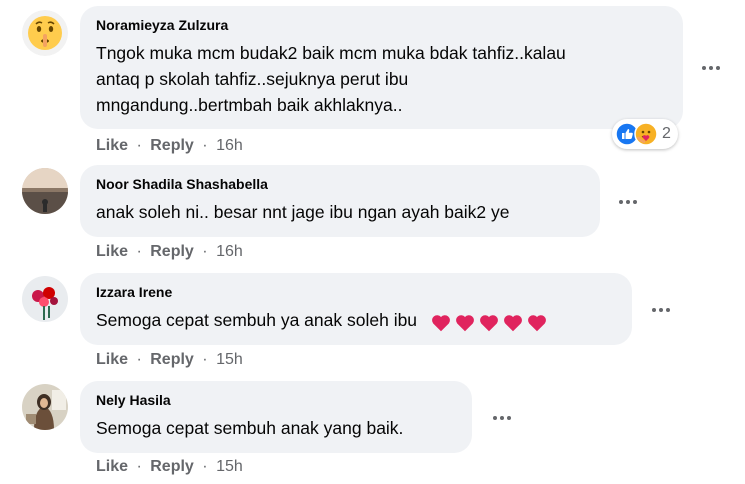  I want to click on sunset-photo-icon, so click(45, 191).